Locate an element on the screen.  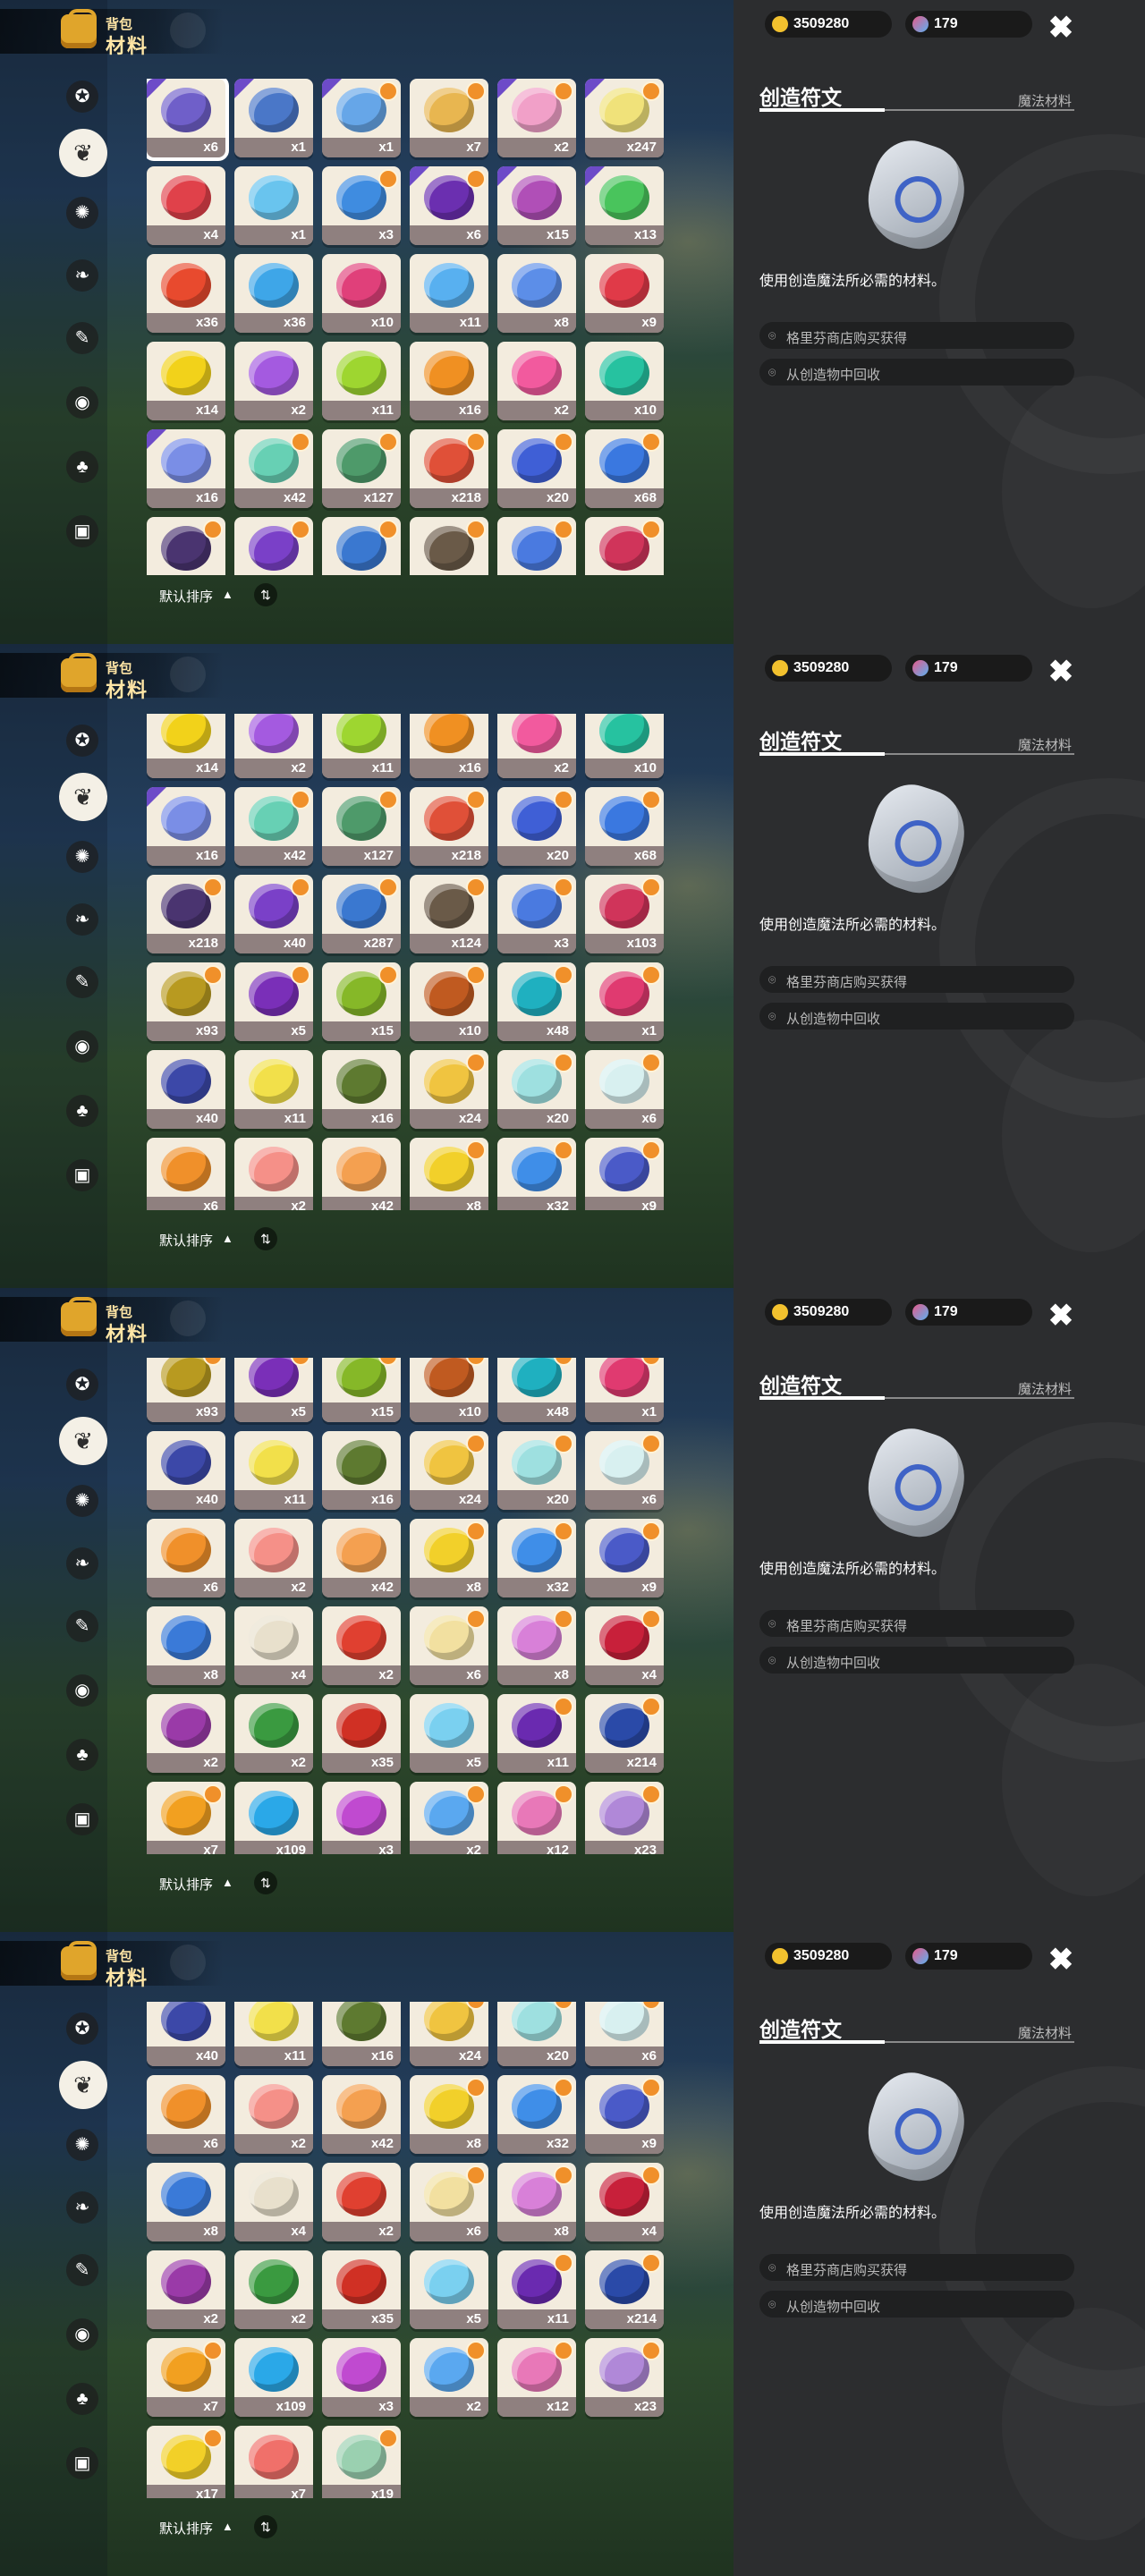
inventory-slot: x19 is located at coordinates (361, 2462).